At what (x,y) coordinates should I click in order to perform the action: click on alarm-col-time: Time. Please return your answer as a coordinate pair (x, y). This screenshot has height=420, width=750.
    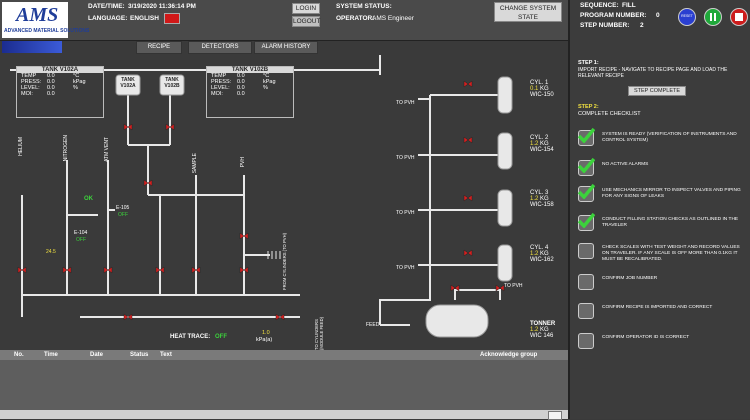
    Looking at the image, I should click on (51, 355).